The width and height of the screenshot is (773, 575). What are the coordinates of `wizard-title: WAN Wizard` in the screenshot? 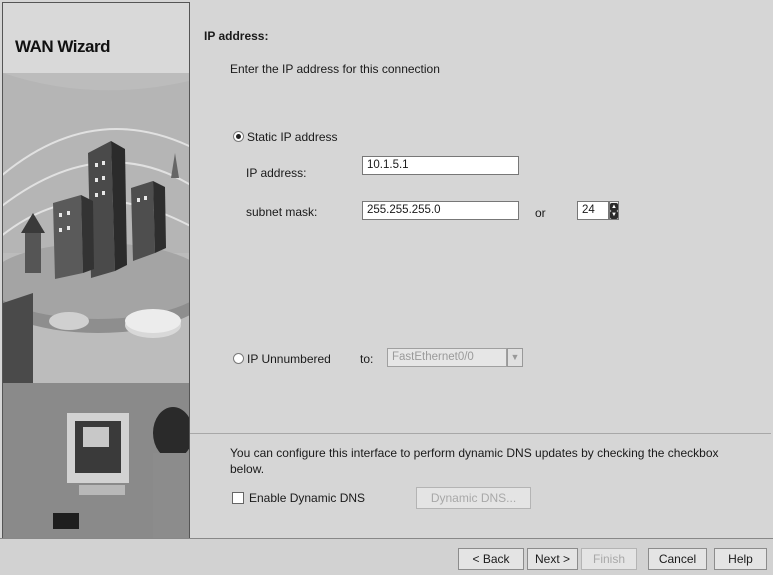 It's located at (62, 46).